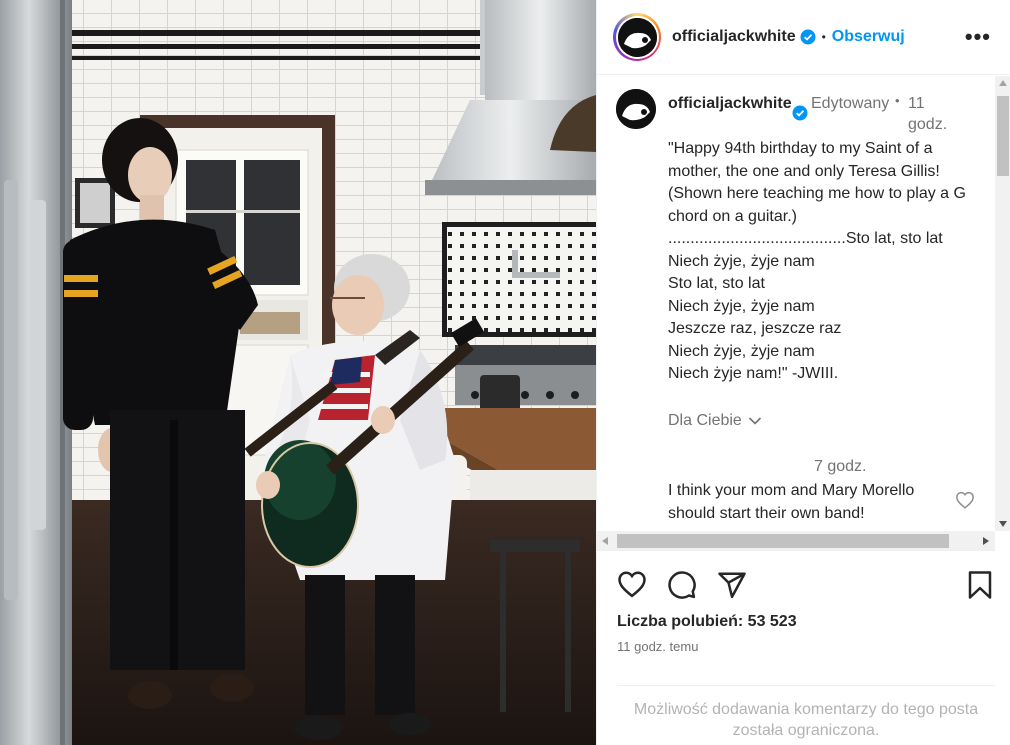  I want to click on chevron-down-icon, so click(754, 421).